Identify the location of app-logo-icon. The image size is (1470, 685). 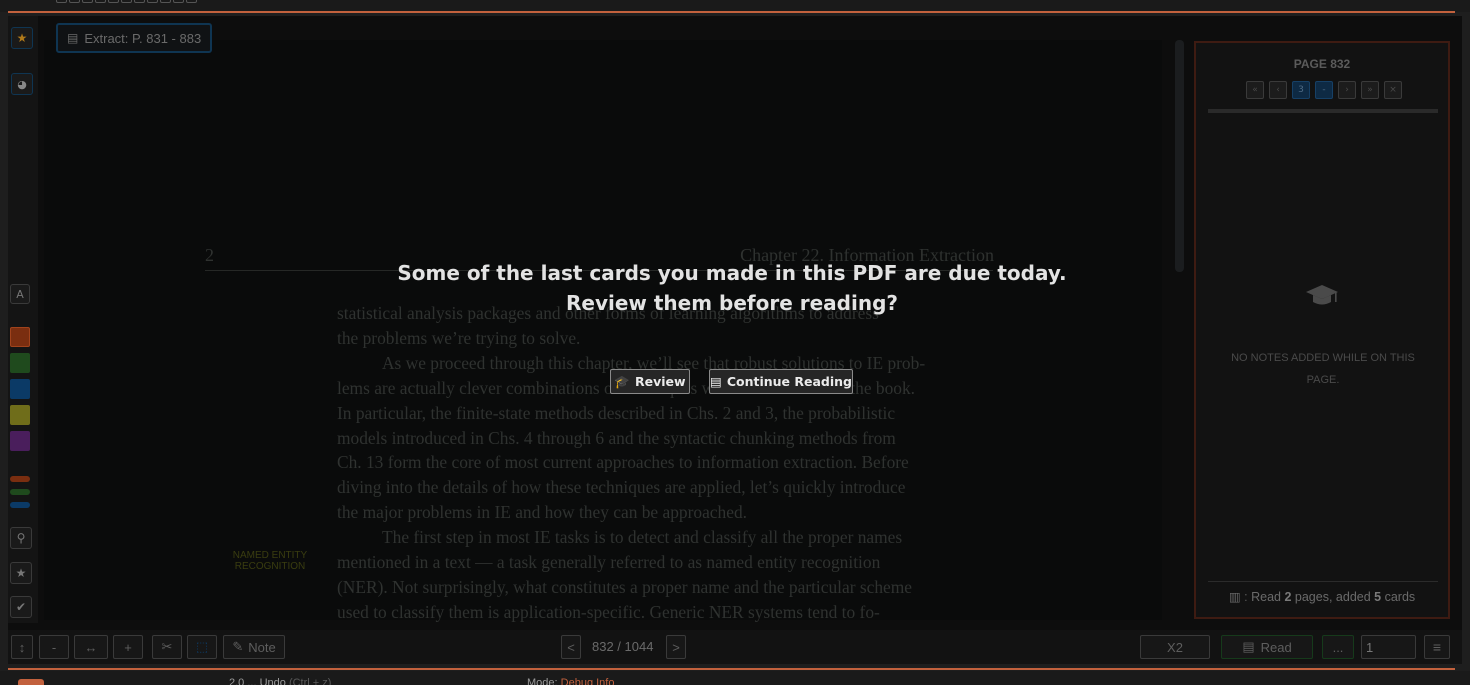
(31, 682).